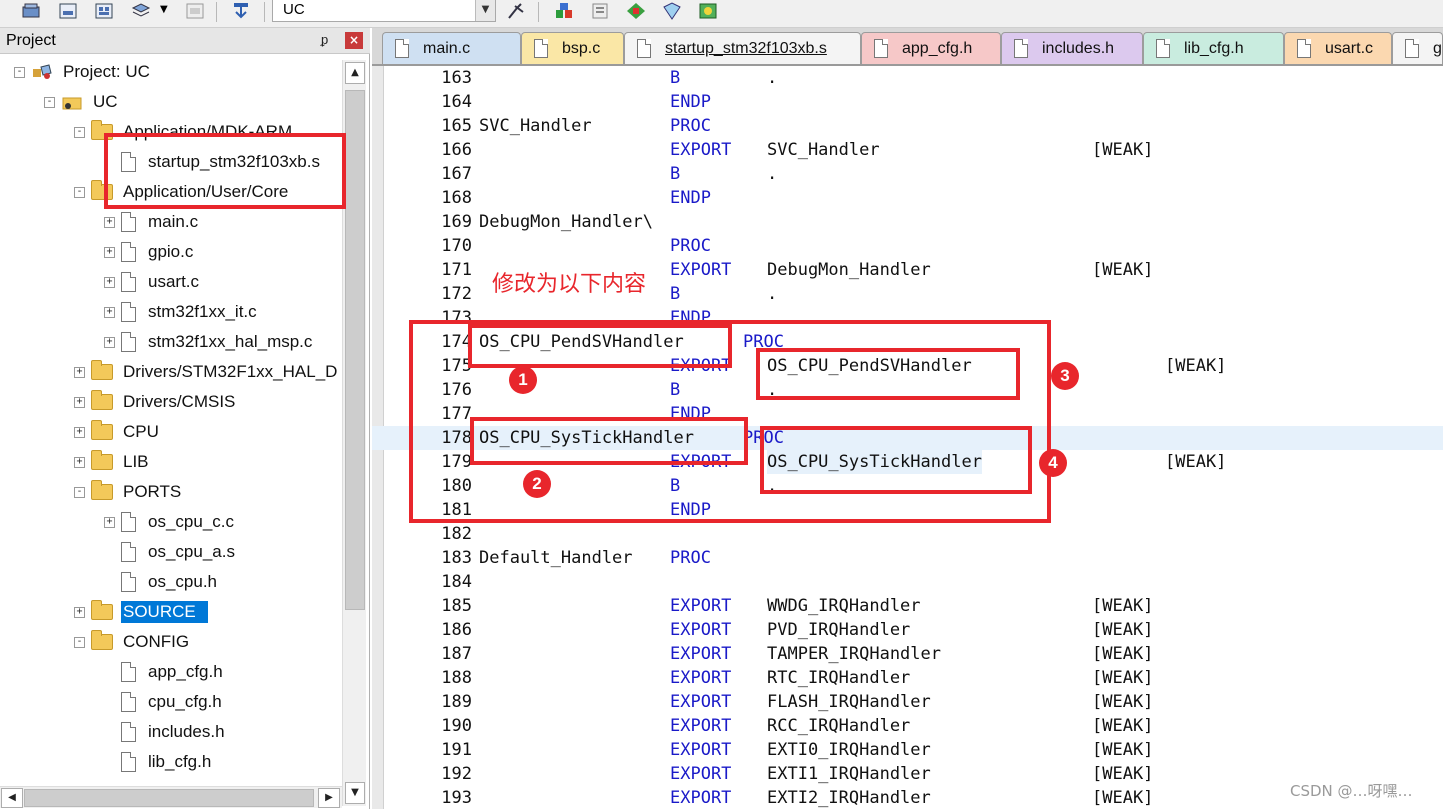 The image size is (1443, 809). What do you see at coordinates (195, 11) in the screenshot?
I see `stop-build-icon` at bounding box center [195, 11].